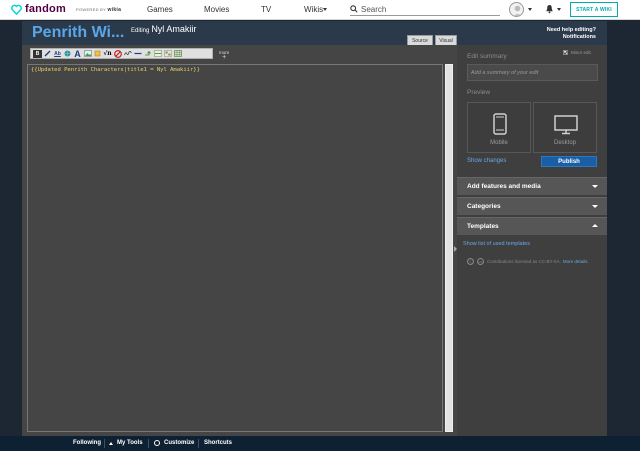 This screenshot has width=640, height=451. Describe the element at coordinates (16, 9) in the screenshot. I see `fandom-heart-icon` at that location.